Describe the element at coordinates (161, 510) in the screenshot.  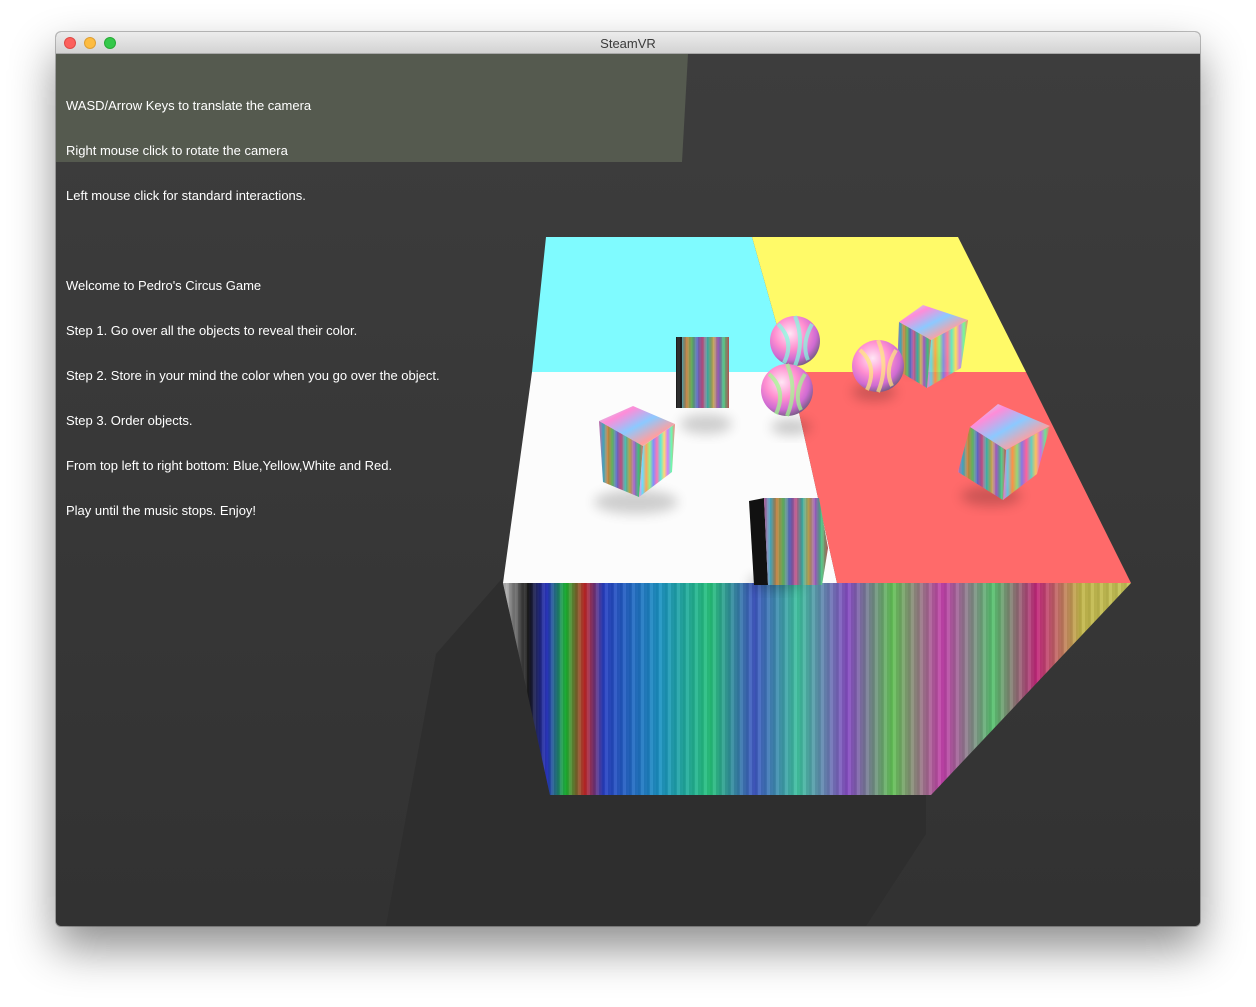
I see `instruction-line: Play until the music stops. Enjoy!` at that location.